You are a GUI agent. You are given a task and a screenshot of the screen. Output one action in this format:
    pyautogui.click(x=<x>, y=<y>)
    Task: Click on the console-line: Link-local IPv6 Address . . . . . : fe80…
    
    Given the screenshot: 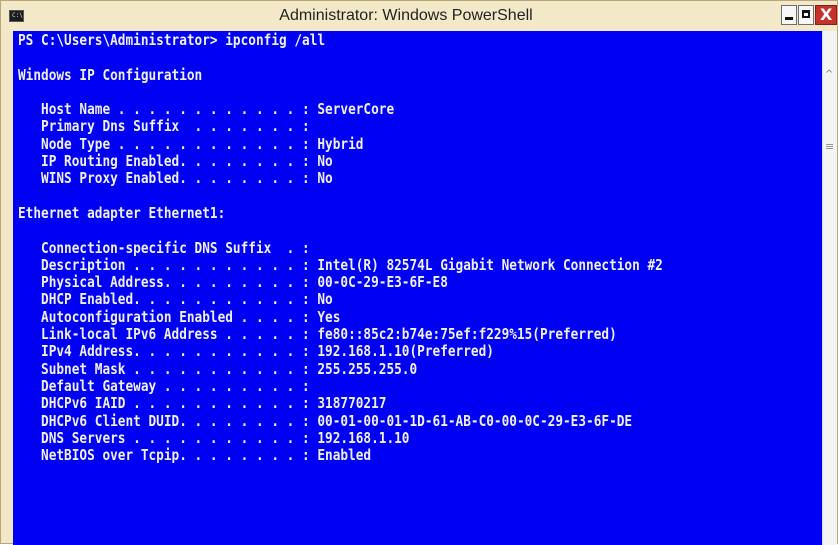 What is the action you would take?
    pyautogui.click(x=317, y=334)
    